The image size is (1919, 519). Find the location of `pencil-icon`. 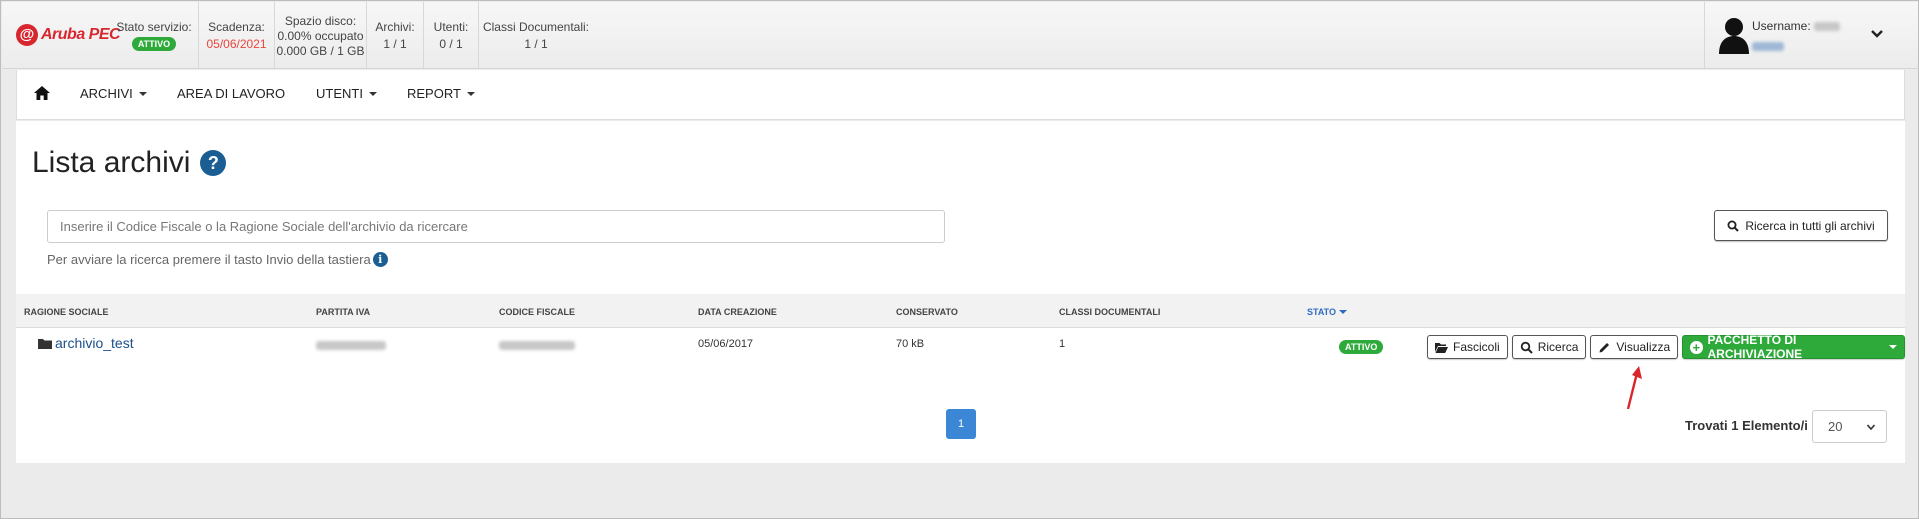

pencil-icon is located at coordinates (1604, 347).